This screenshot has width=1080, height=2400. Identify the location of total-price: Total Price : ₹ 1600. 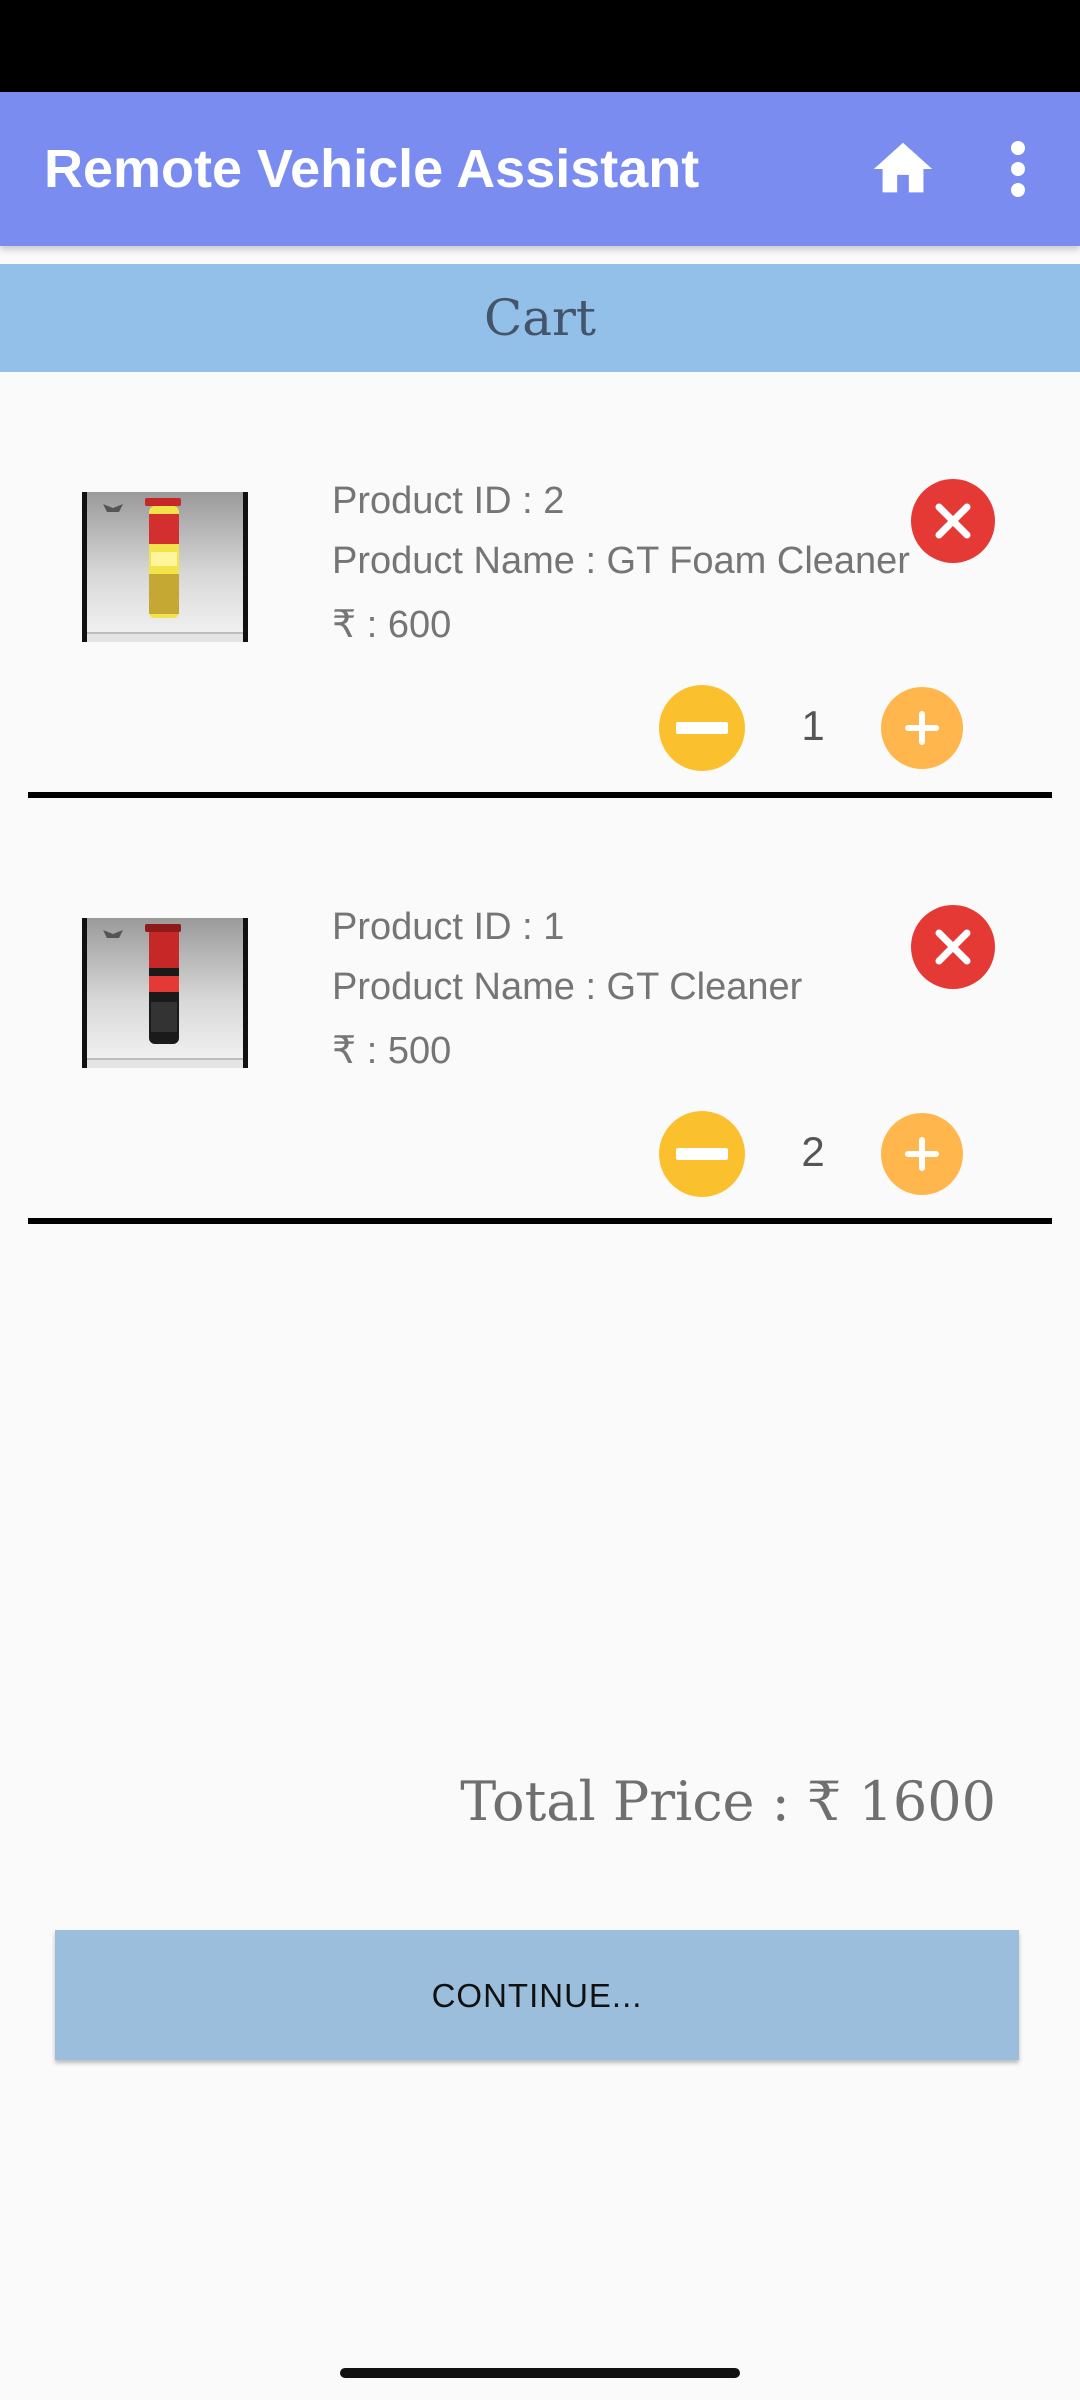
(728, 1801).